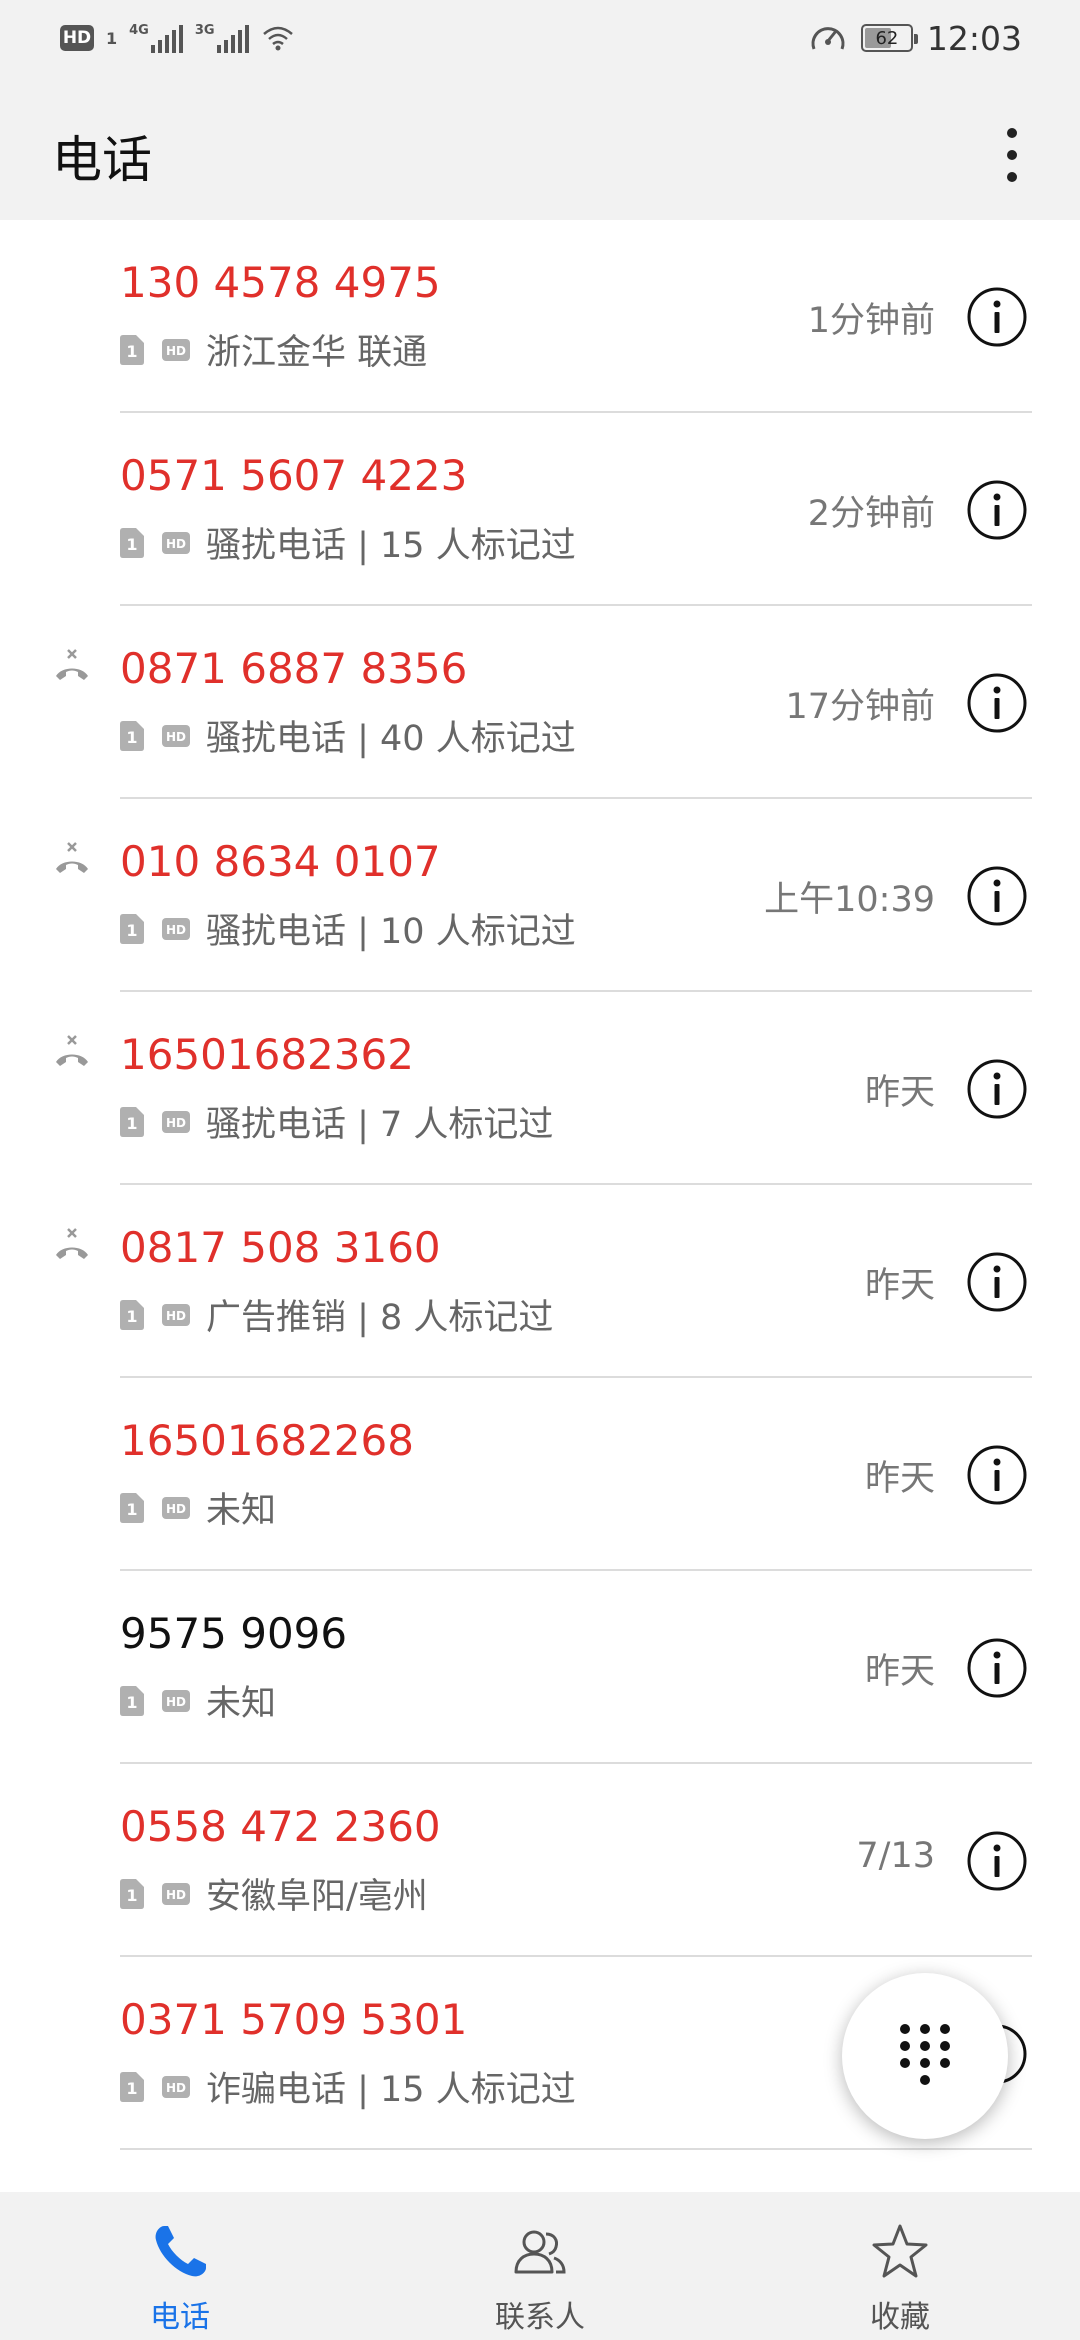  Describe the element at coordinates (540, 1667) in the screenshot. I see `call-log-row: 9575 9096 1 HD 未知 昨天` at that location.